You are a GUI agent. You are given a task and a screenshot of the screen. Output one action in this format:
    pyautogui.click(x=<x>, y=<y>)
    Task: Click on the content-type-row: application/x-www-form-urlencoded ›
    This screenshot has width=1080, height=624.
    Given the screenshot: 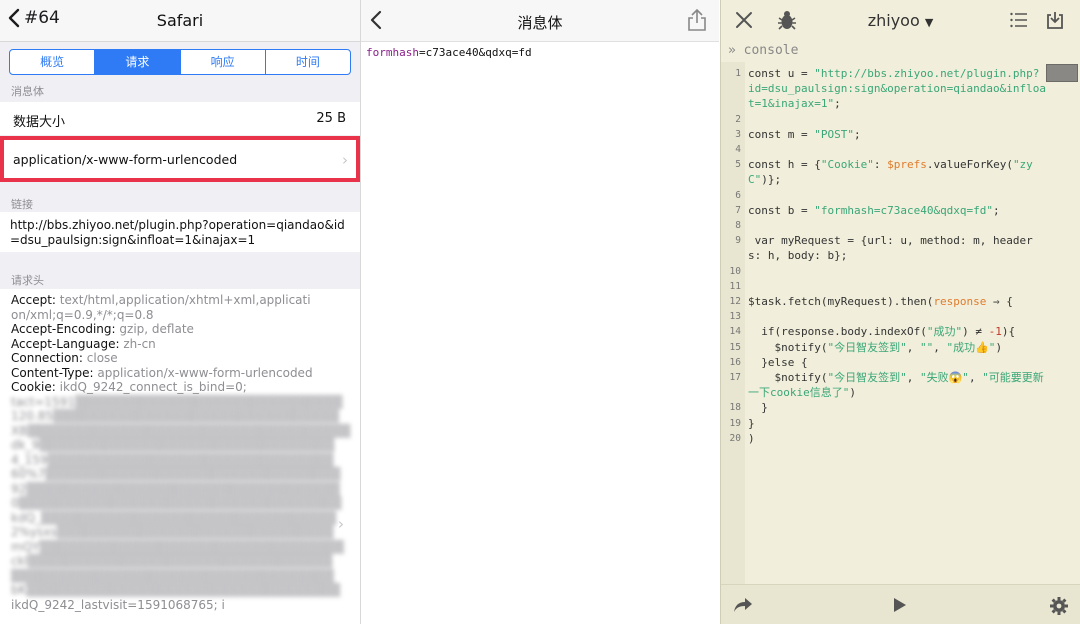 What is the action you would take?
    pyautogui.click(x=180, y=159)
    